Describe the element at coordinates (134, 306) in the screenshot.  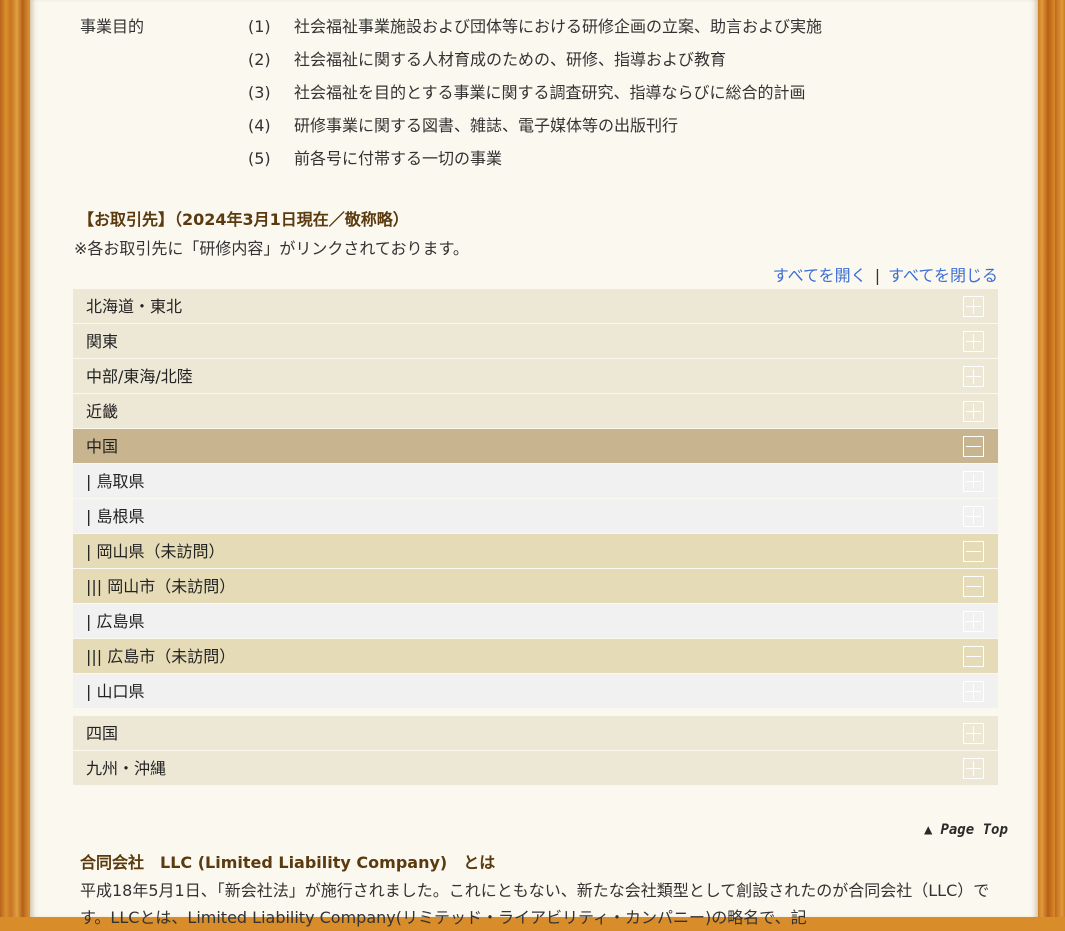
I see `accordion-row-label: 北海道・東北` at that location.